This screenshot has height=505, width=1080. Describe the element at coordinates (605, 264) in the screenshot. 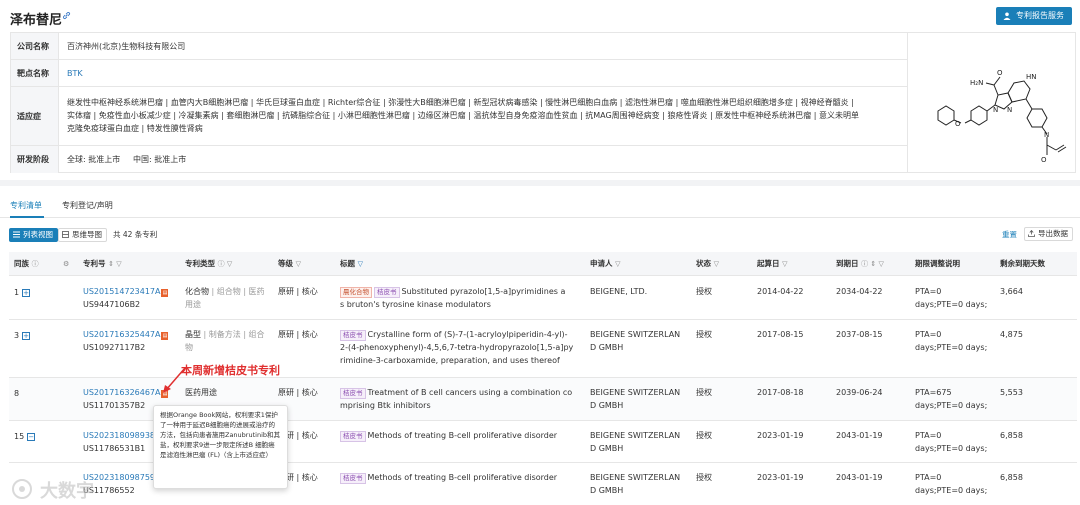

I see `col-applicant: 申请人 ▽` at that location.